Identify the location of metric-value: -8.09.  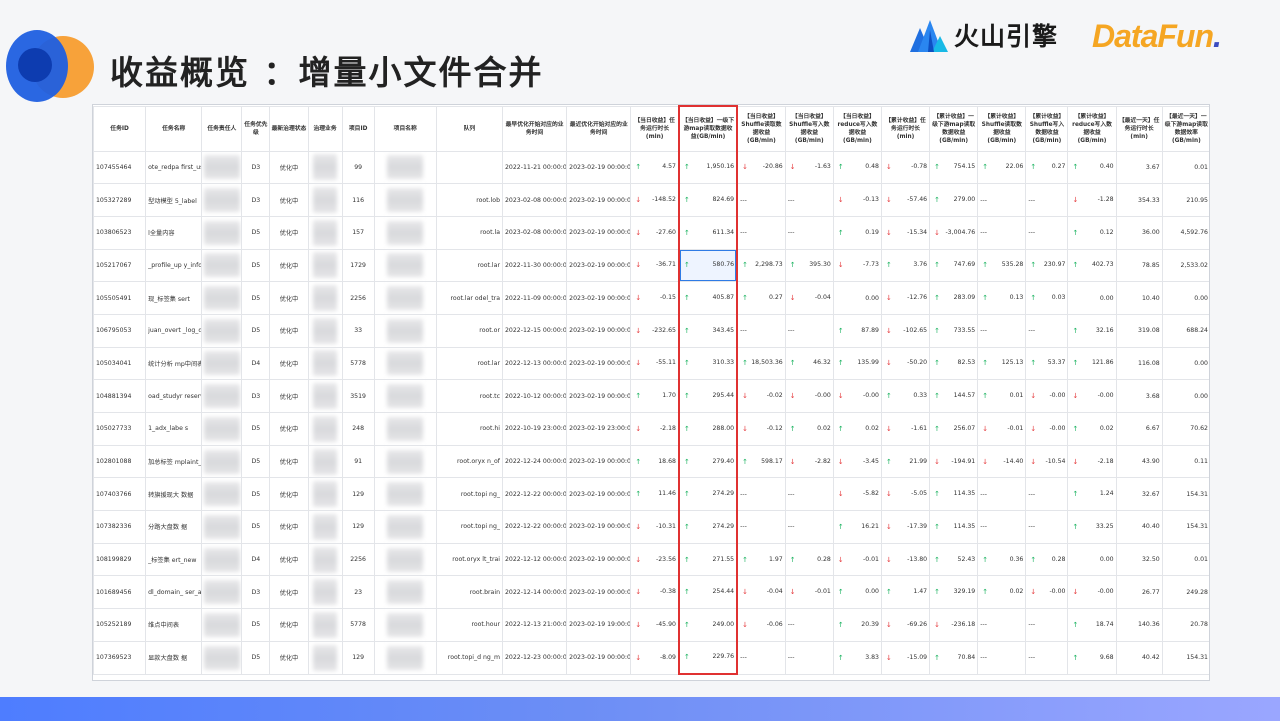
(667, 657).